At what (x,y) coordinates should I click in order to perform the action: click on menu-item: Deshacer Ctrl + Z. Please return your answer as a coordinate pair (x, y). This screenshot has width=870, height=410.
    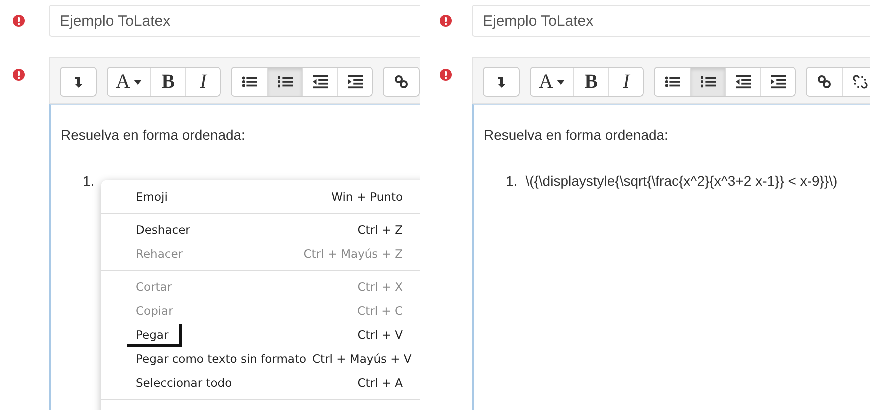
    Looking at the image, I should click on (260, 230).